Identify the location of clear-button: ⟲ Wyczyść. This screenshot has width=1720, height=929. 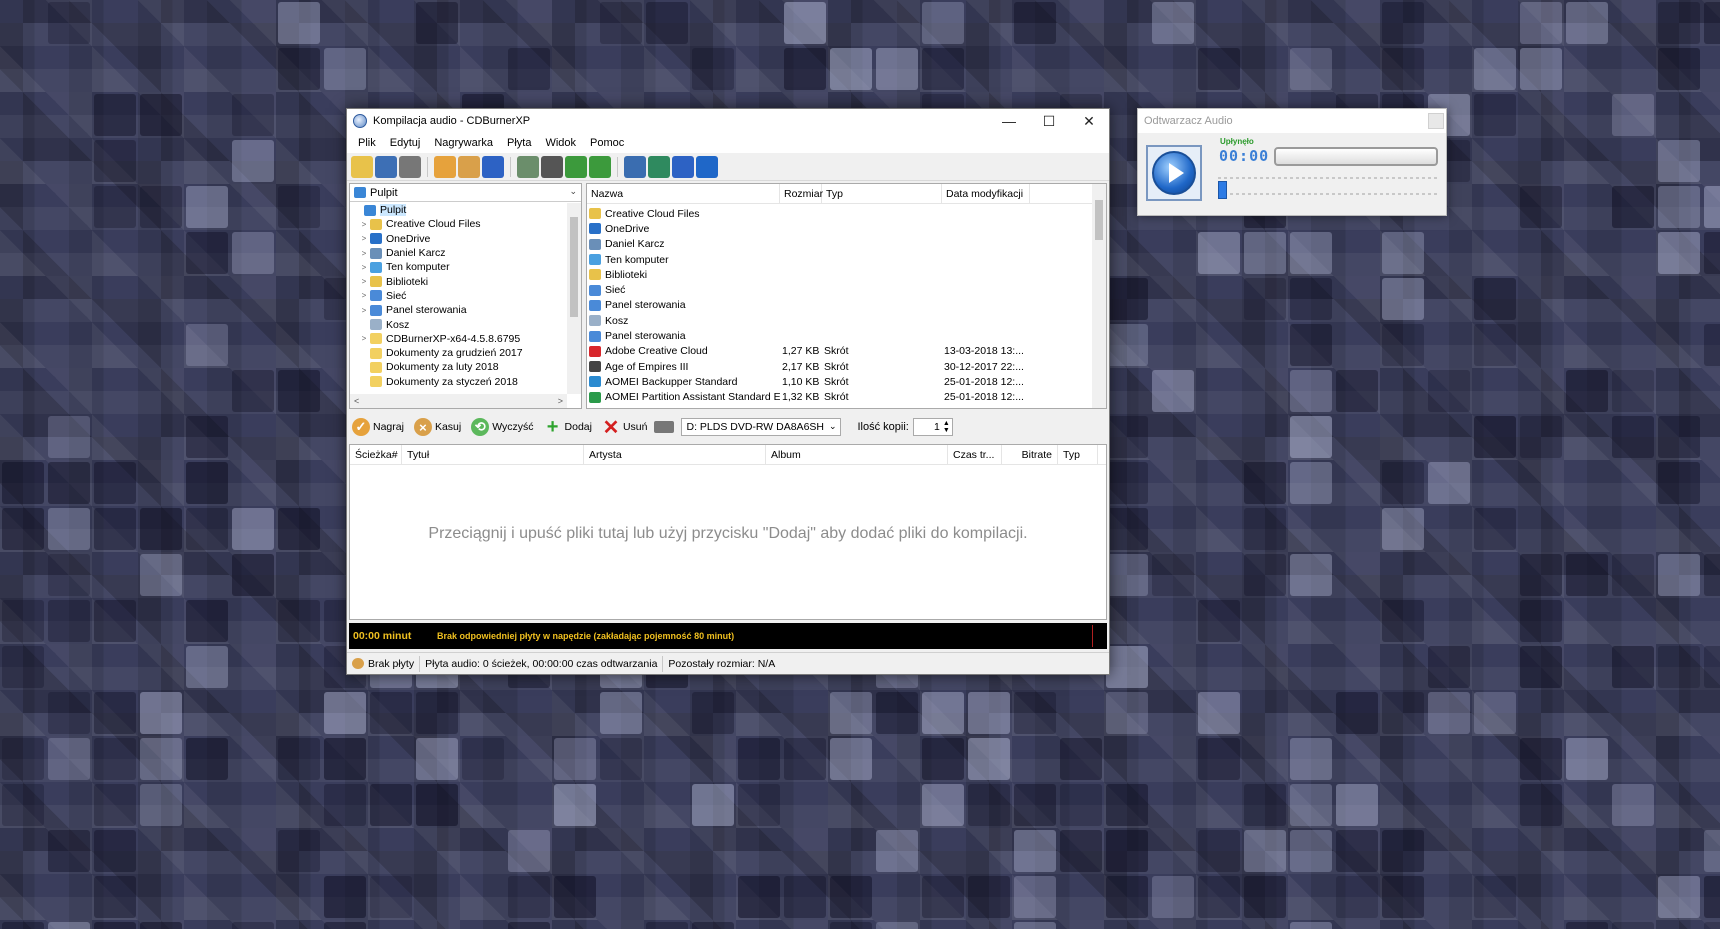
(502, 427).